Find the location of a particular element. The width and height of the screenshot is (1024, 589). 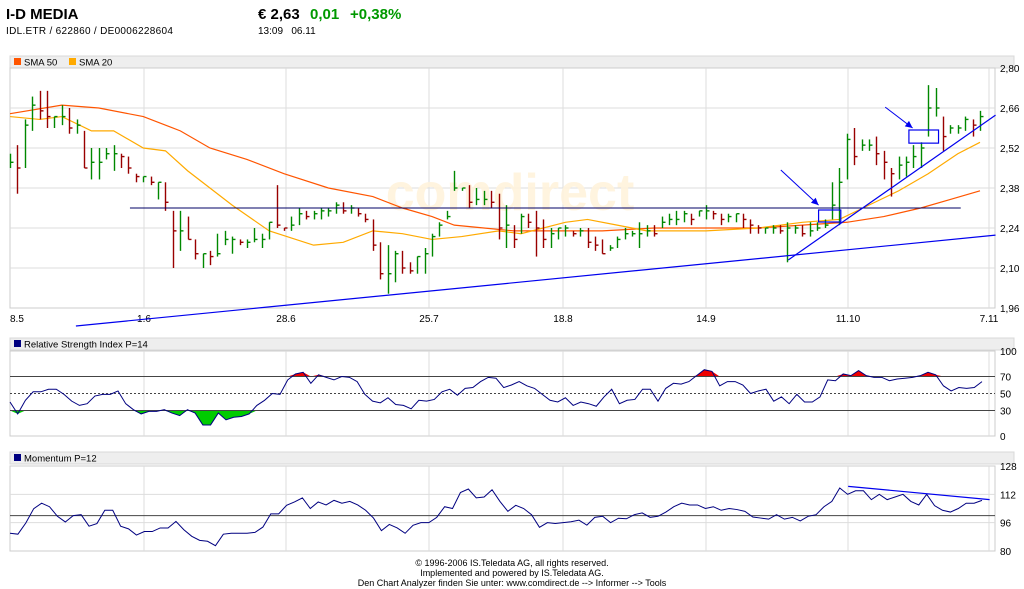

rsi-axis-label: 100 is located at coordinates (1008, 352).